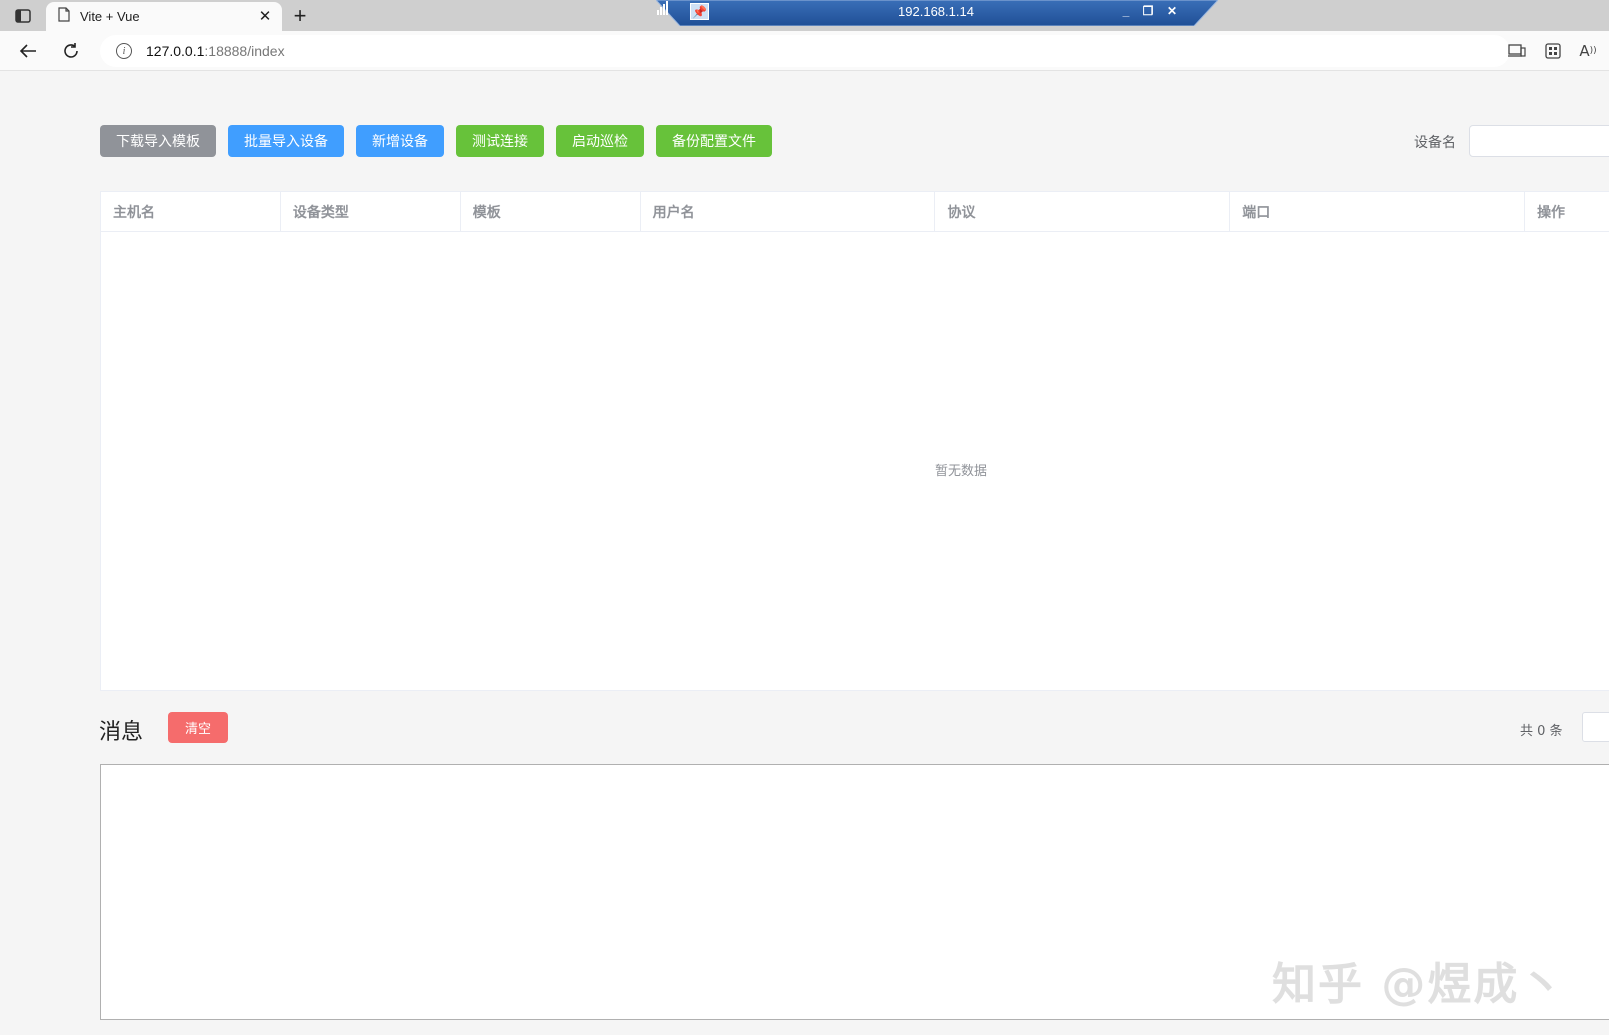 This screenshot has width=1609, height=1035. I want to click on url-text: 127.0.0.1:18888/index, so click(215, 51).